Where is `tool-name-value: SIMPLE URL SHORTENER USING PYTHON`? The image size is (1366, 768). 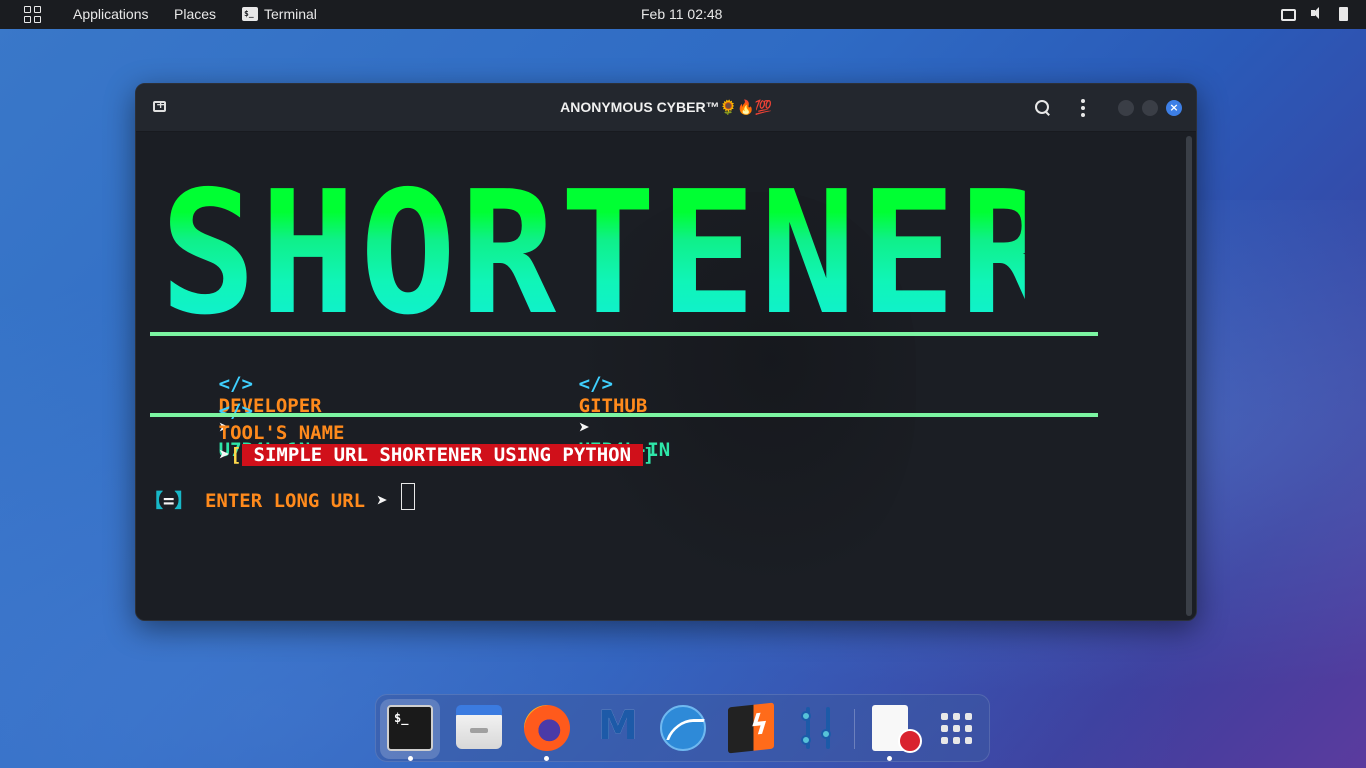 tool-name-value: SIMPLE URL SHORTENER USING PYTHON is located at coordinates (442, 455).